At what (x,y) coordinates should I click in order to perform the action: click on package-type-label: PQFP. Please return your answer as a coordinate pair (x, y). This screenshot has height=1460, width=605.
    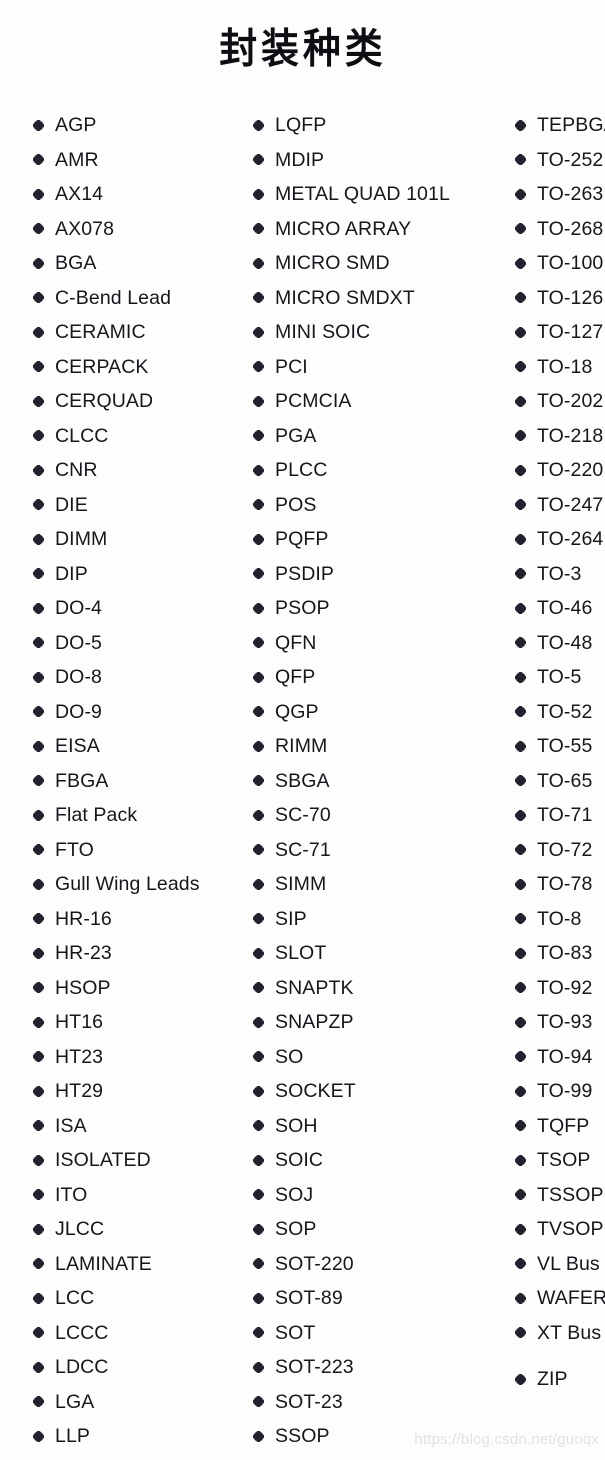
    Looking at the image, I should click on (302, 539).